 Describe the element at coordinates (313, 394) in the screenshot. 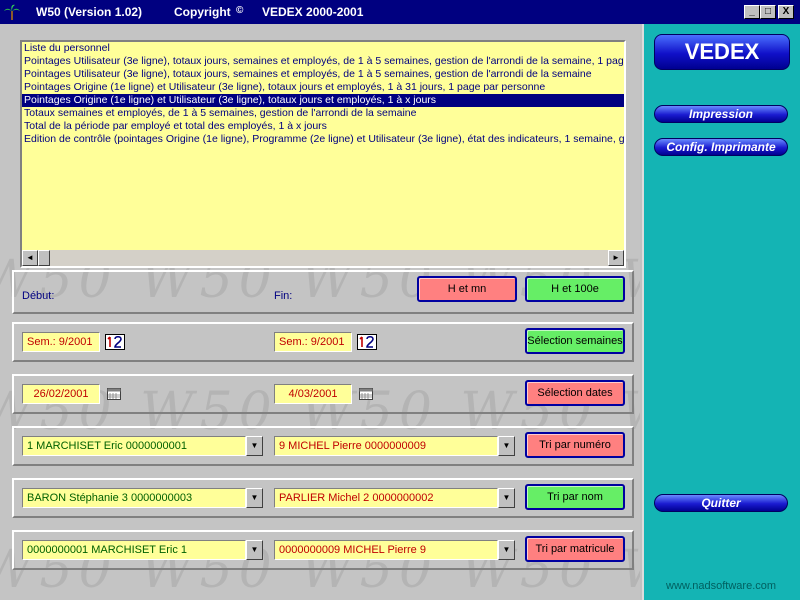

I see `end-date-field: 4/03/2001` at that location.